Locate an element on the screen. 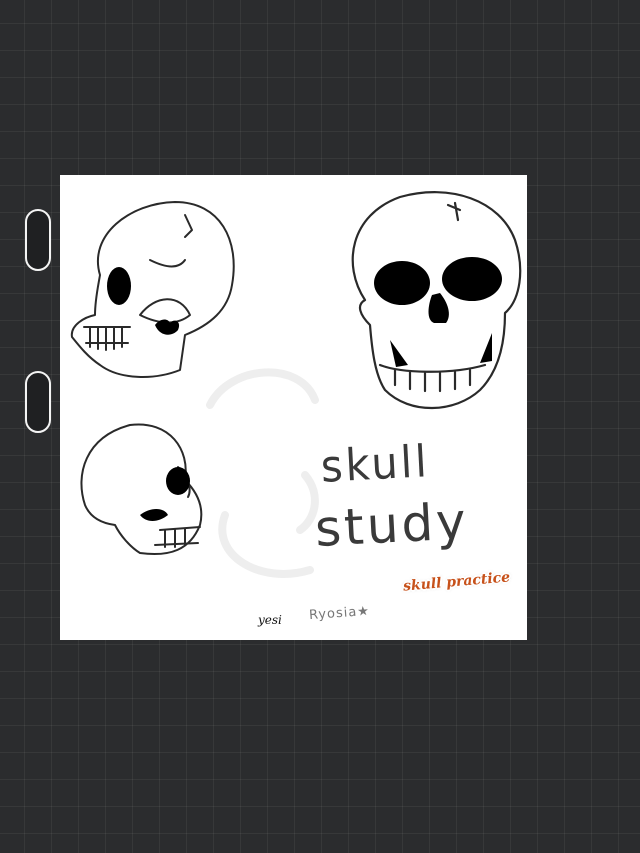  skull-side-eye-socket is located at coordinates (119, 286).